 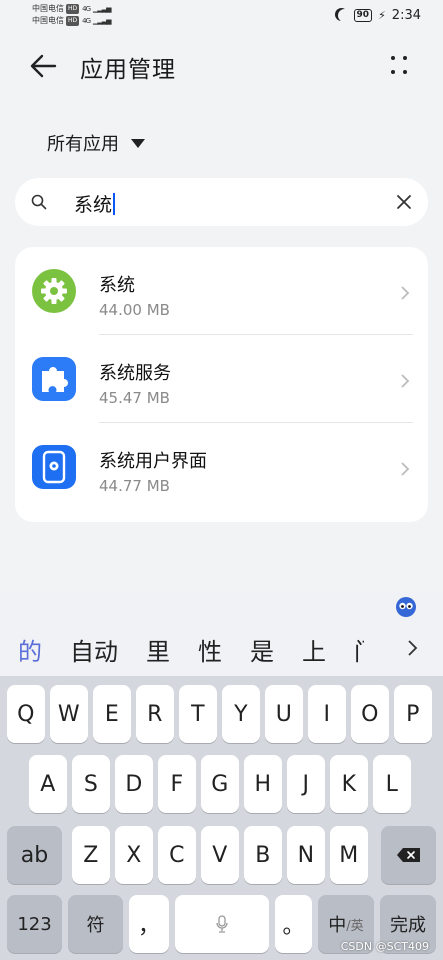 I want to click on candidate-word: 里, so click(x=158, y=649).